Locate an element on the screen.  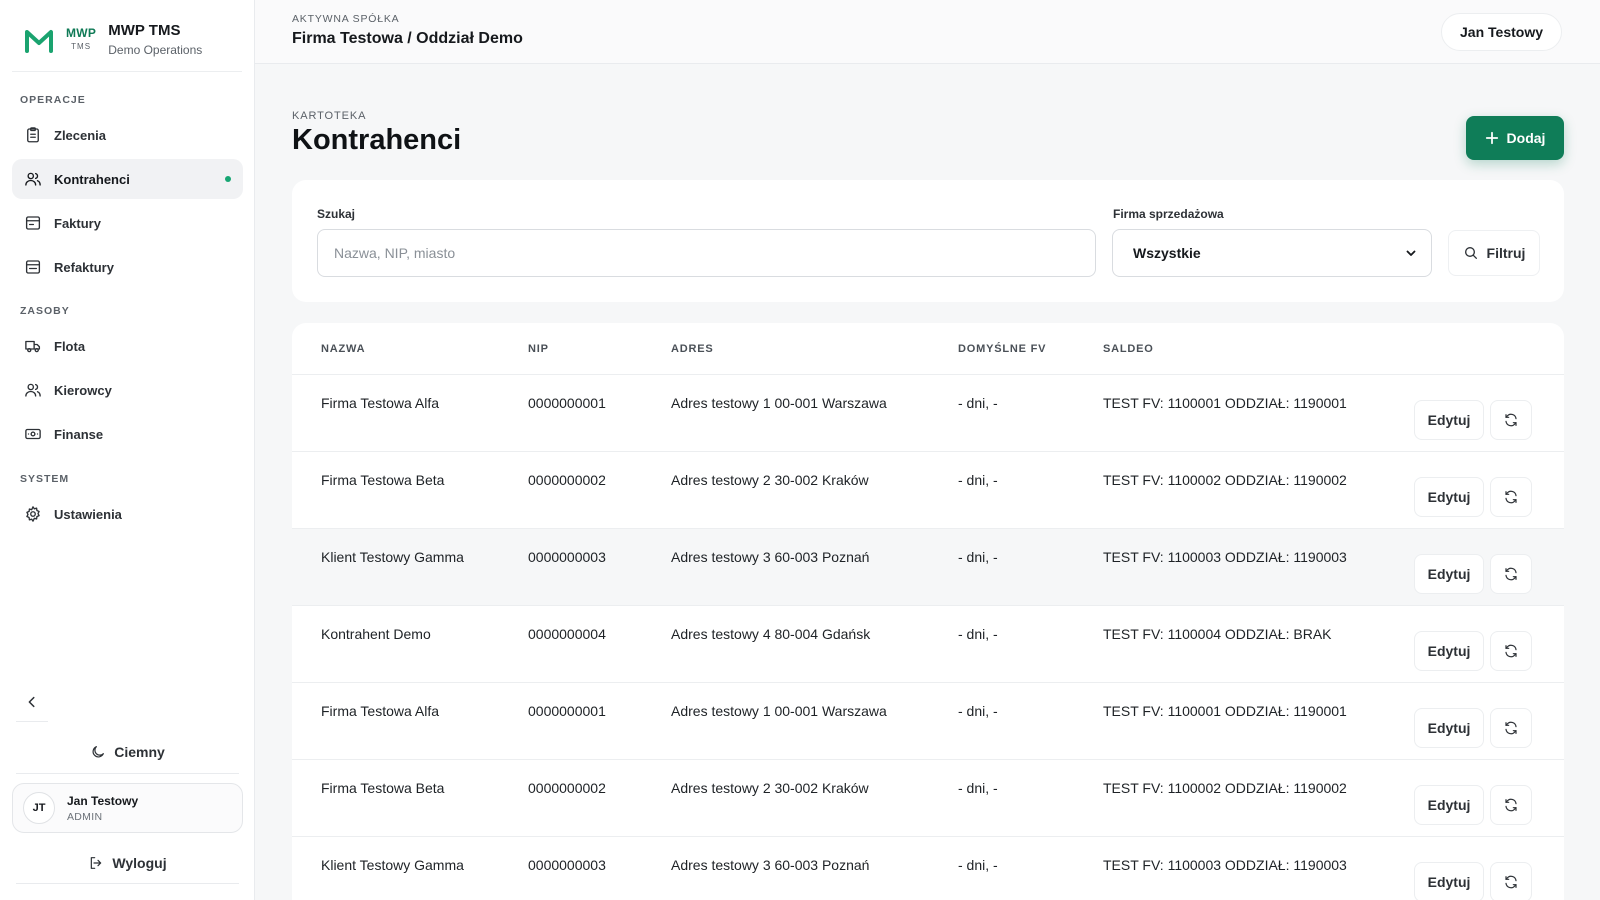
brand-divider is located at coordinates (127, 71).